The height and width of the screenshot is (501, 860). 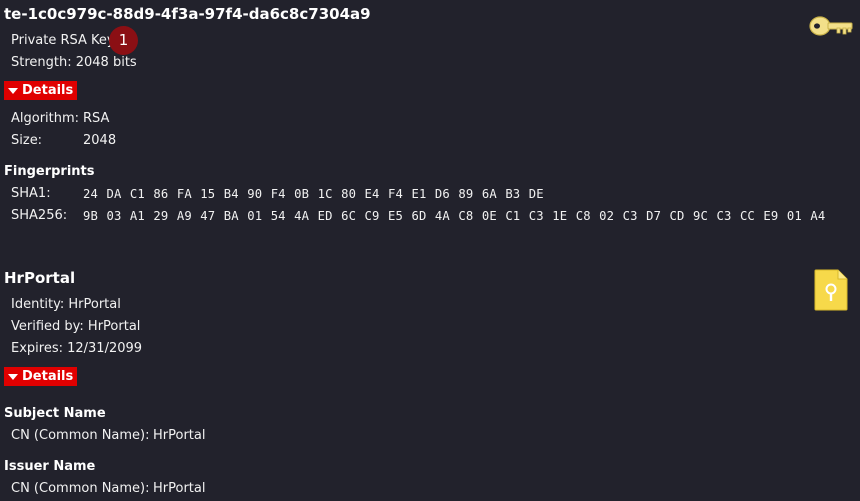 I want to click on algorithm-value: RSA, so click(x=96, y=118).